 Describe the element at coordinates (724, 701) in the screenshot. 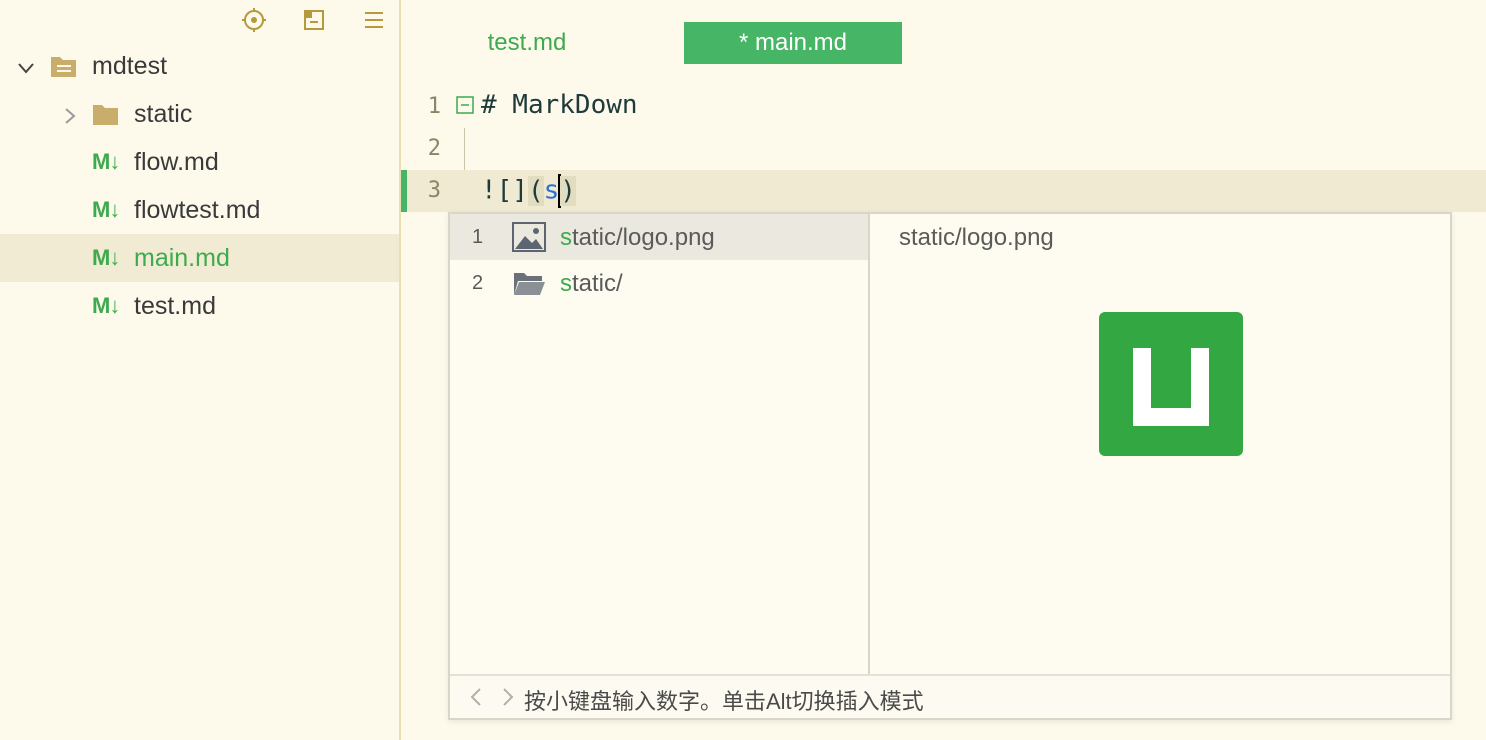

I see `footer-hint: 按小键盘输入数字。单击Alt切换插入模式` at that location.